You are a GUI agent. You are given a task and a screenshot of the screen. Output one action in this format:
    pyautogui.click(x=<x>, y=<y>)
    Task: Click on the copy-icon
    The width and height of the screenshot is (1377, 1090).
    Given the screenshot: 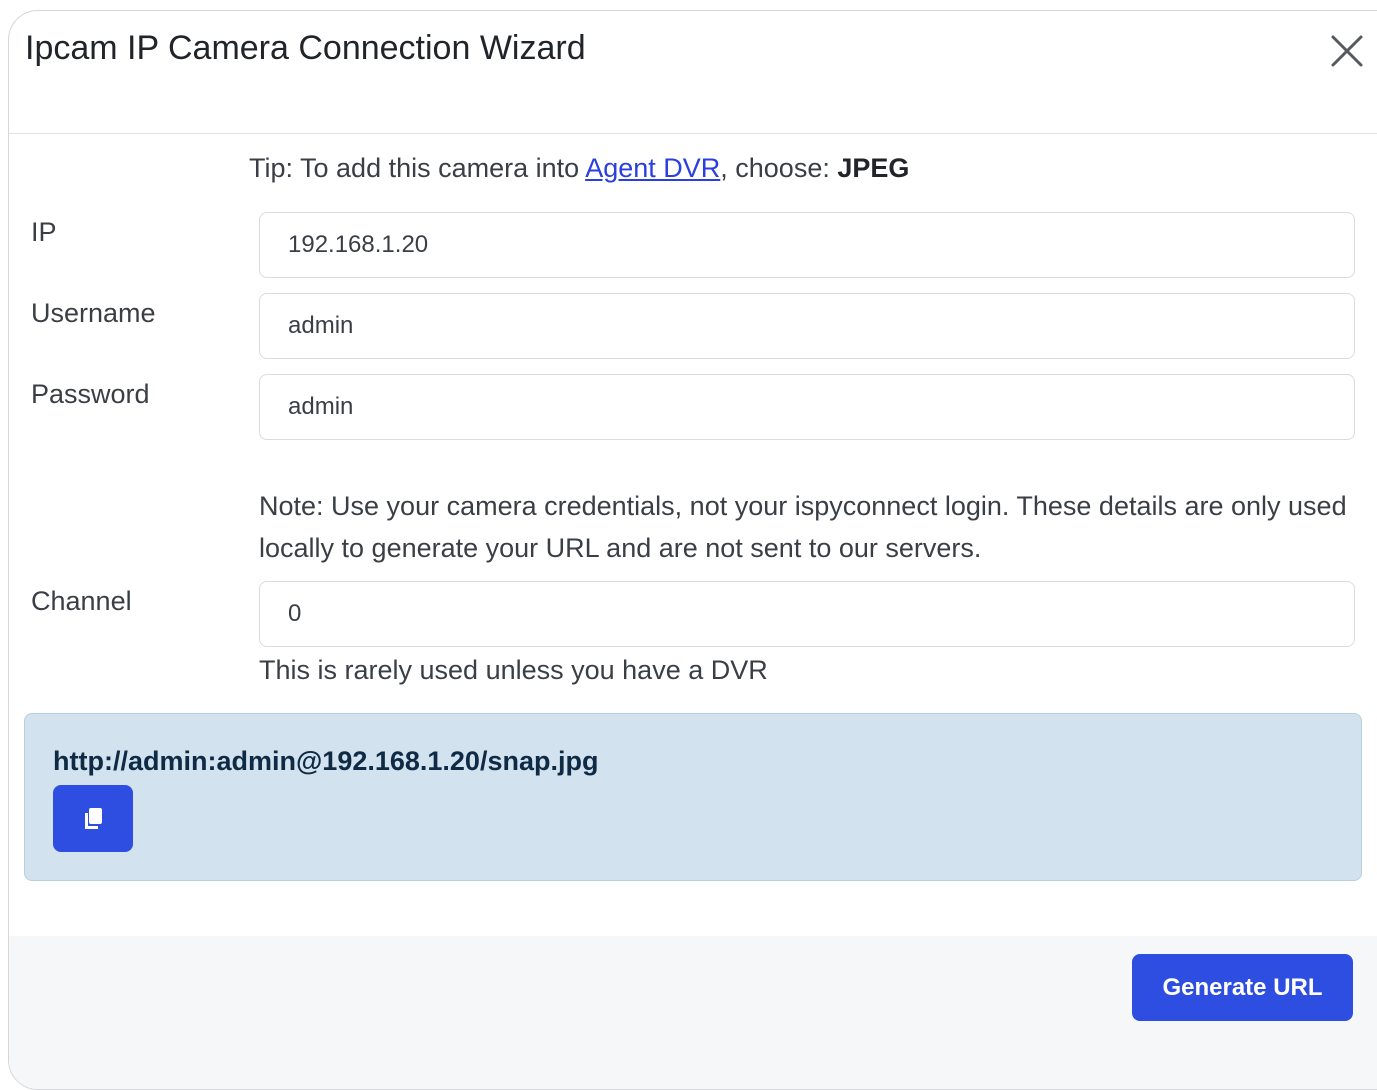 What is the action you would take?
    pyautogui.click(x=93, y=818)
    